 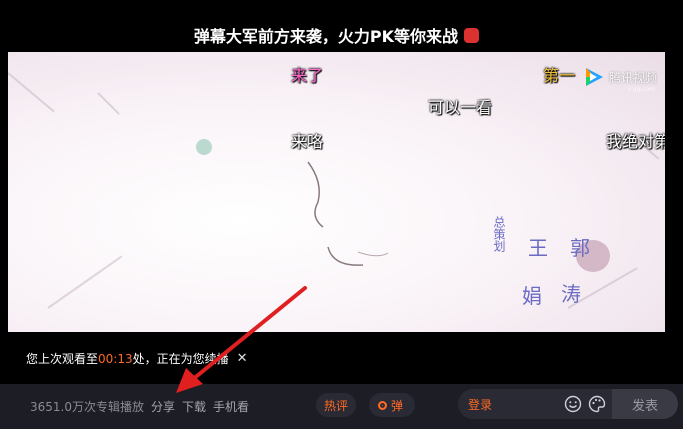 What do you see at coordinates (163, 406) in the screenshot?
I see `share-button: 分享` at bounding box center [163, 406].